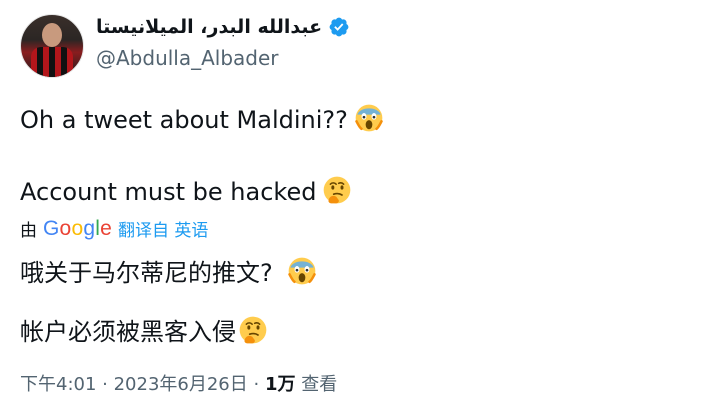  What do you see at coordinates (163, 228) in the screenshot?
I see `translated-from-link: 翻译自 英语` at bounding box center [163, 228].